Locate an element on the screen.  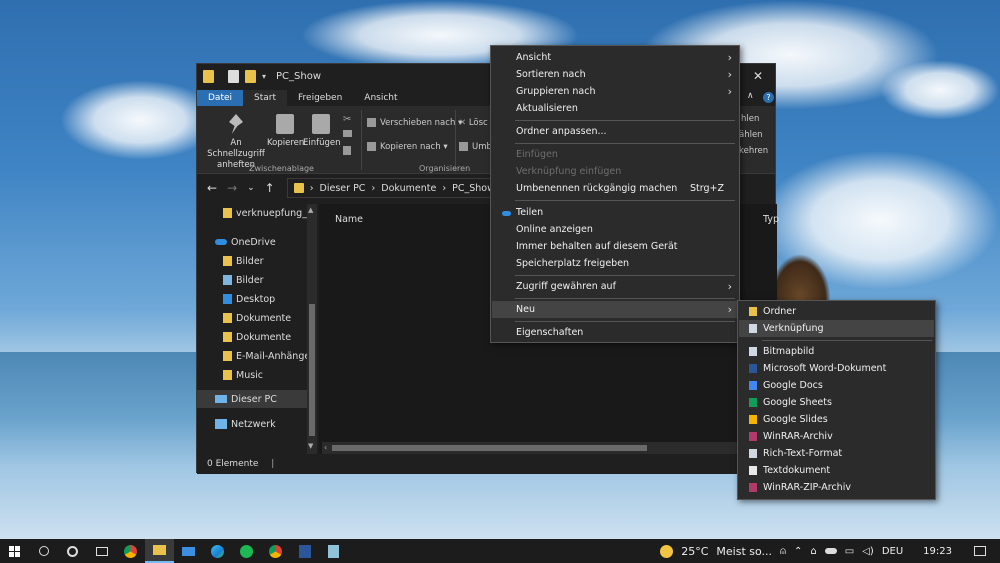
back-button: ← is located at coordinates (212, 188).